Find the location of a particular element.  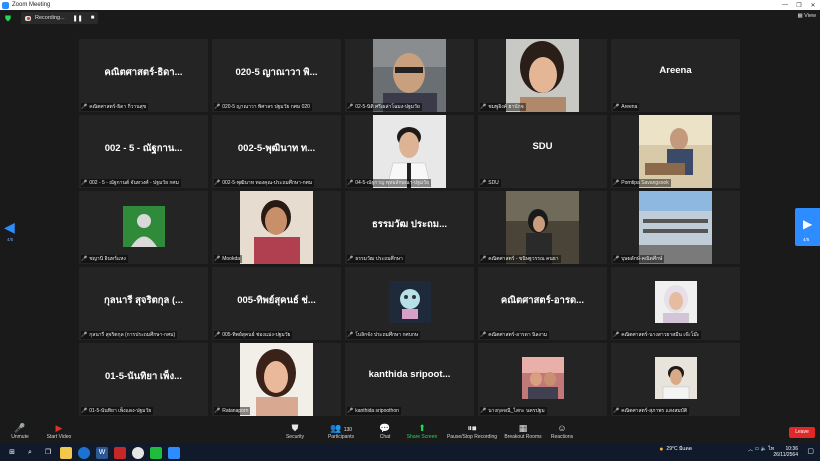

edge-browser-icon is located at coordinates (84, 452).